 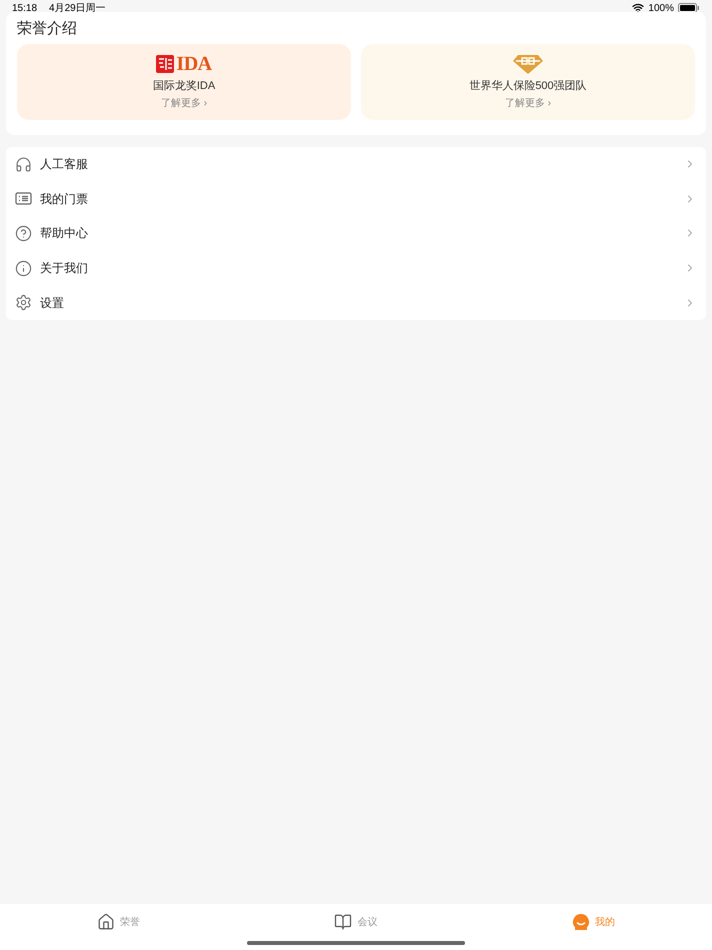 What do you see at coordinates (52, 303) in the screenshot?
I see `menu-label: 设置` at bounding box center [52, 303].